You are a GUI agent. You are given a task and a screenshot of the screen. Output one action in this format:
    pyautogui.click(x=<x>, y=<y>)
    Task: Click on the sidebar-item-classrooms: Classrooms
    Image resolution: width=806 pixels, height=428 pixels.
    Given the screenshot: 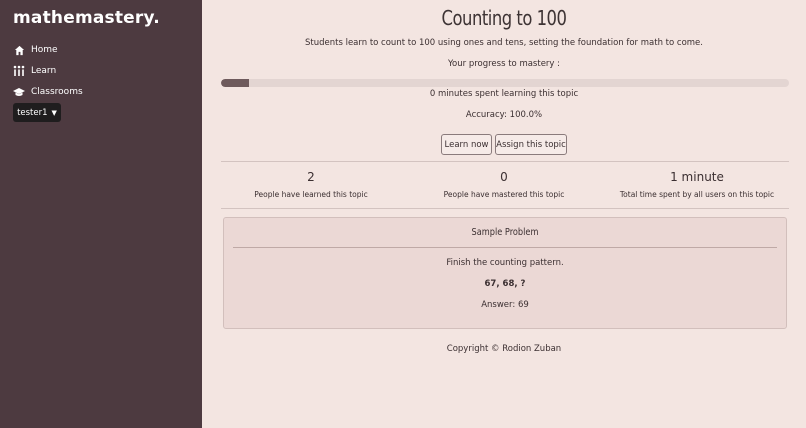 What is the action you would take?
    pyautogui.click(x=48, y=92)
    